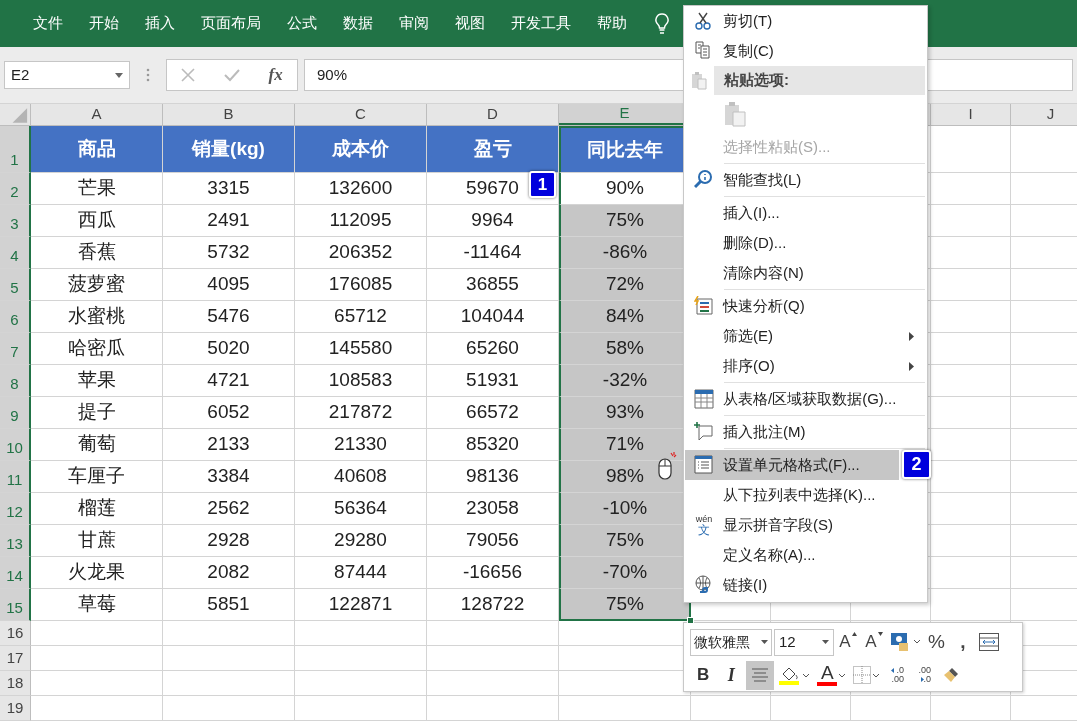 Image resolution: width=1077 pixels, height=723 pixels. What do you see at coordinates (361, 509) in the screenshot?
I see `table-cell: 56364` at bounding box center [361, 509].